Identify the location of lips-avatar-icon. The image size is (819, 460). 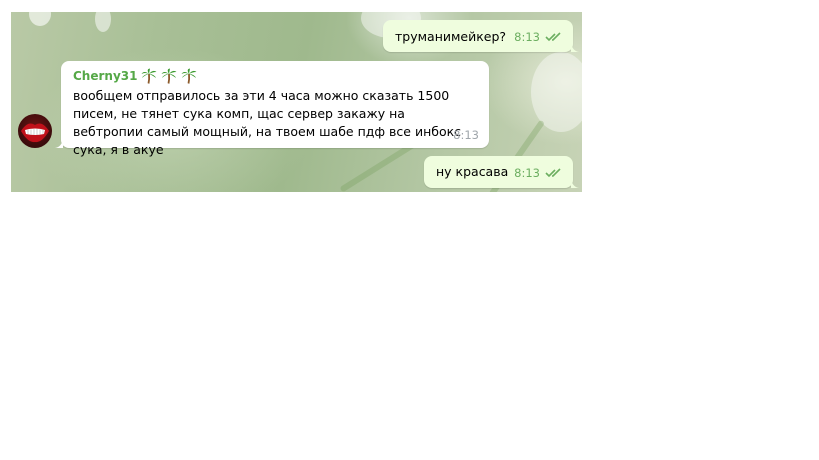
(35, 133).